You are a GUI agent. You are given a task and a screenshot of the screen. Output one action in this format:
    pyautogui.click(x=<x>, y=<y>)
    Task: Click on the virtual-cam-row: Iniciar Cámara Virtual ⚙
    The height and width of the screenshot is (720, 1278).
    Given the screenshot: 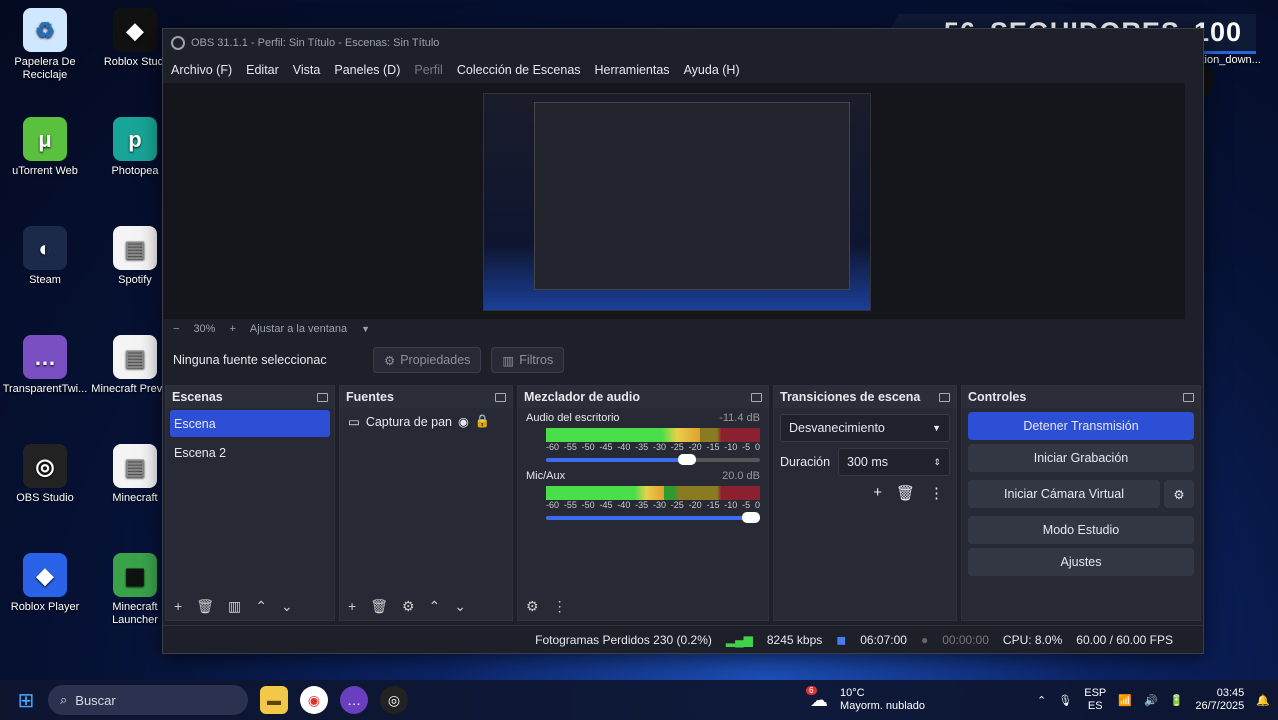 What is the action you would take?
    pyautogui.click(x=1081, y=494)
    